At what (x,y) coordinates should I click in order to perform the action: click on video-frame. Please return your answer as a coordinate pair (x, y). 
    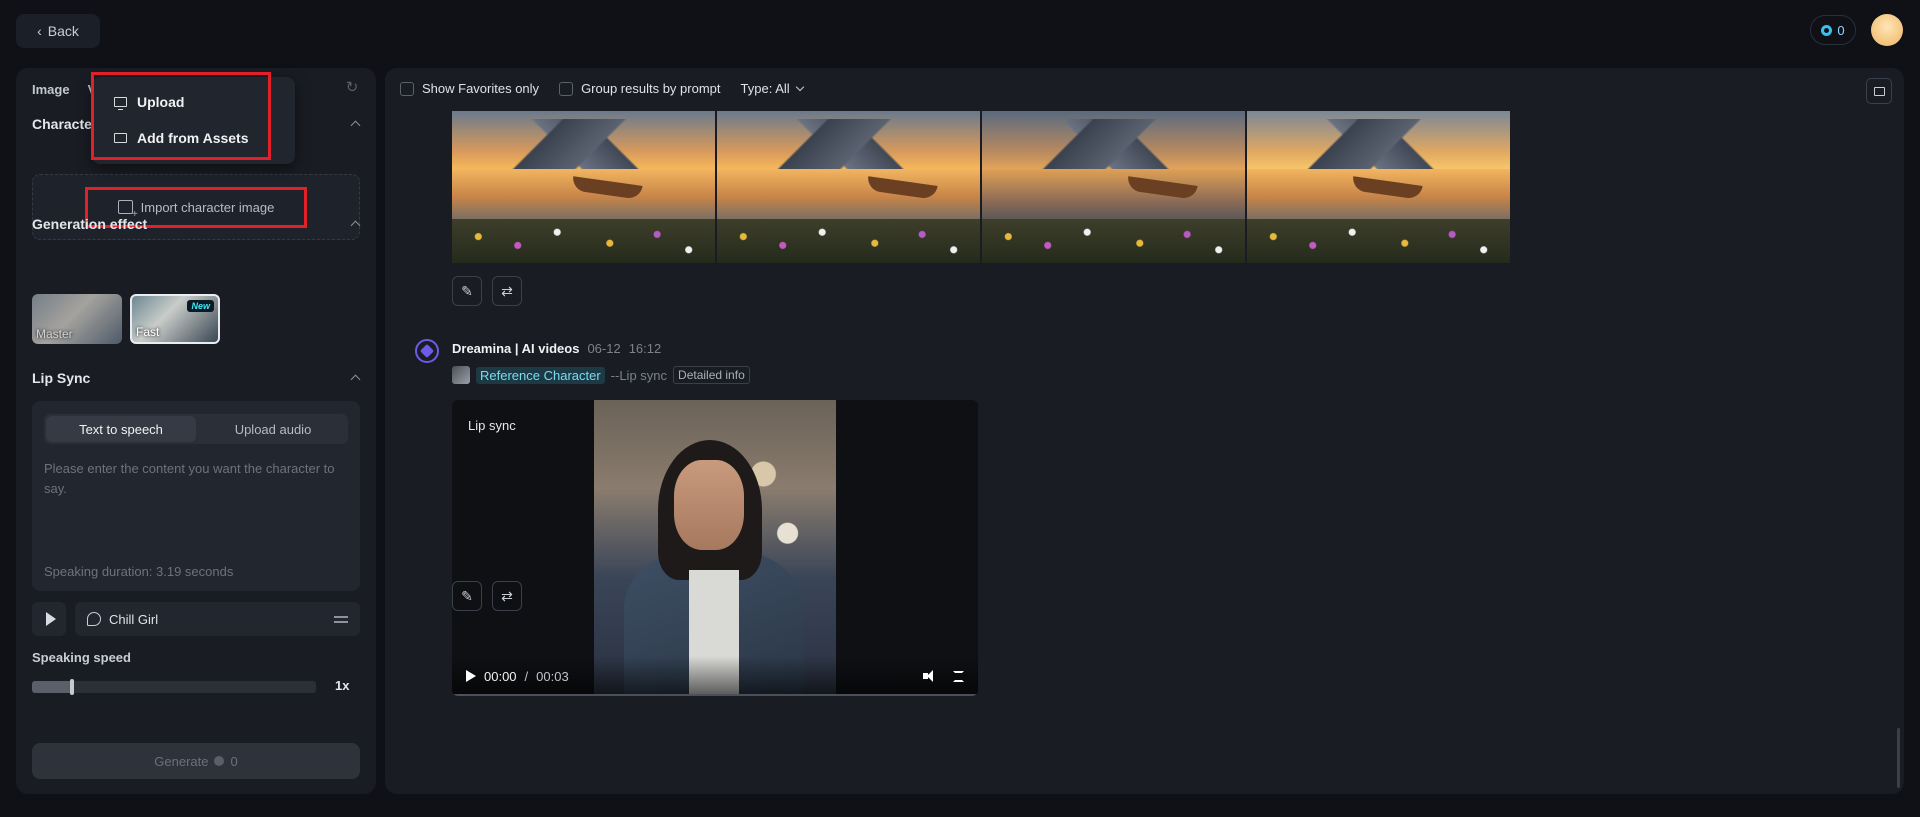
    Looking at the image, I should click on (715, 548).